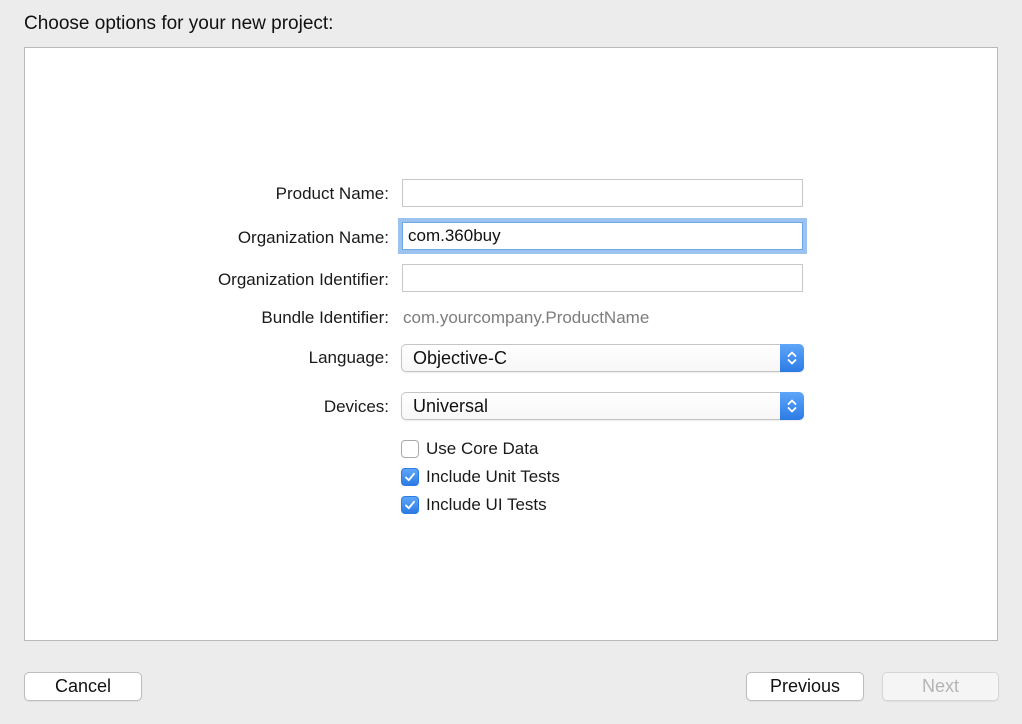 The height and width of the screenshot is (724, 1022). I want to click on use-core-data-checkbox, so click(410, 449).